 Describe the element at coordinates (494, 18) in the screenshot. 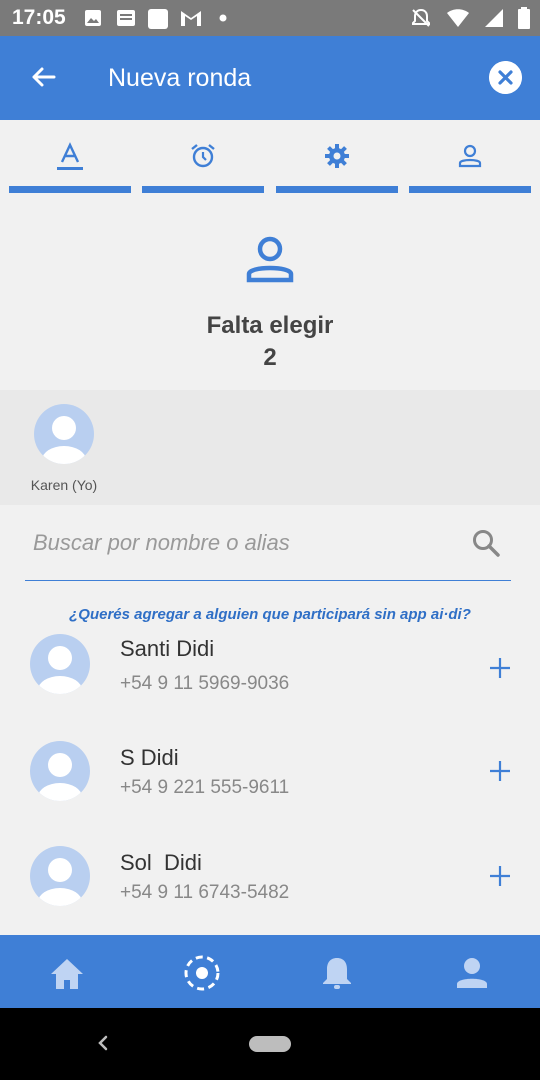

I see `signal-icon` at that location.